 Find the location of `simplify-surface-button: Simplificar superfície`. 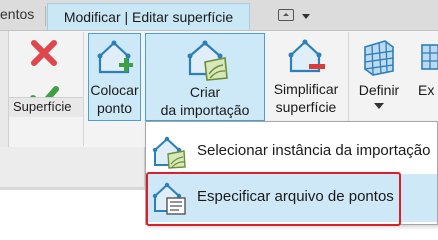

simplify-surface-button: Simplificar superfície is located at coordinates (306, 77).